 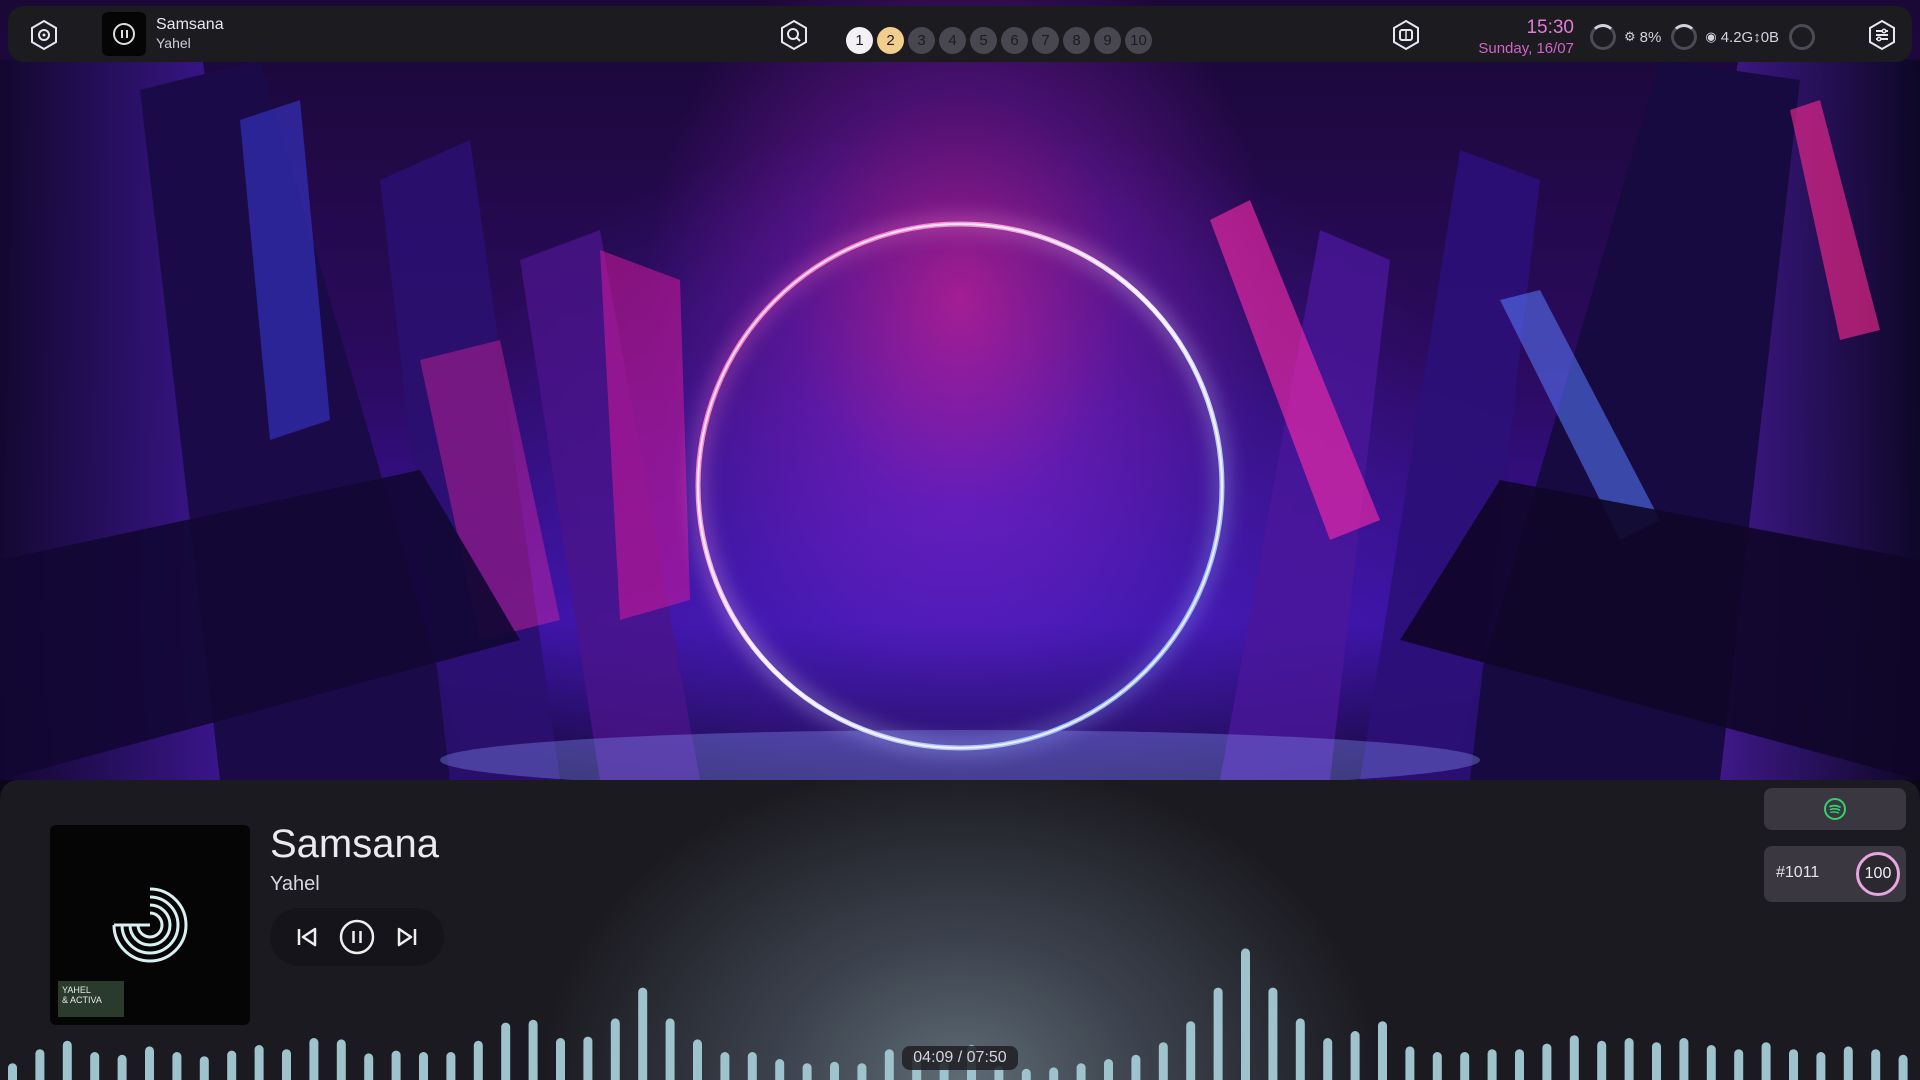 I want to click on workspace-1: 1, so click(x=859, y=40).